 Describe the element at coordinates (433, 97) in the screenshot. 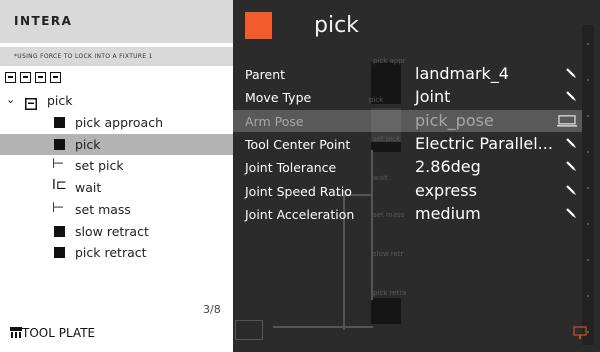

I see `property-value: Joint` at that location.